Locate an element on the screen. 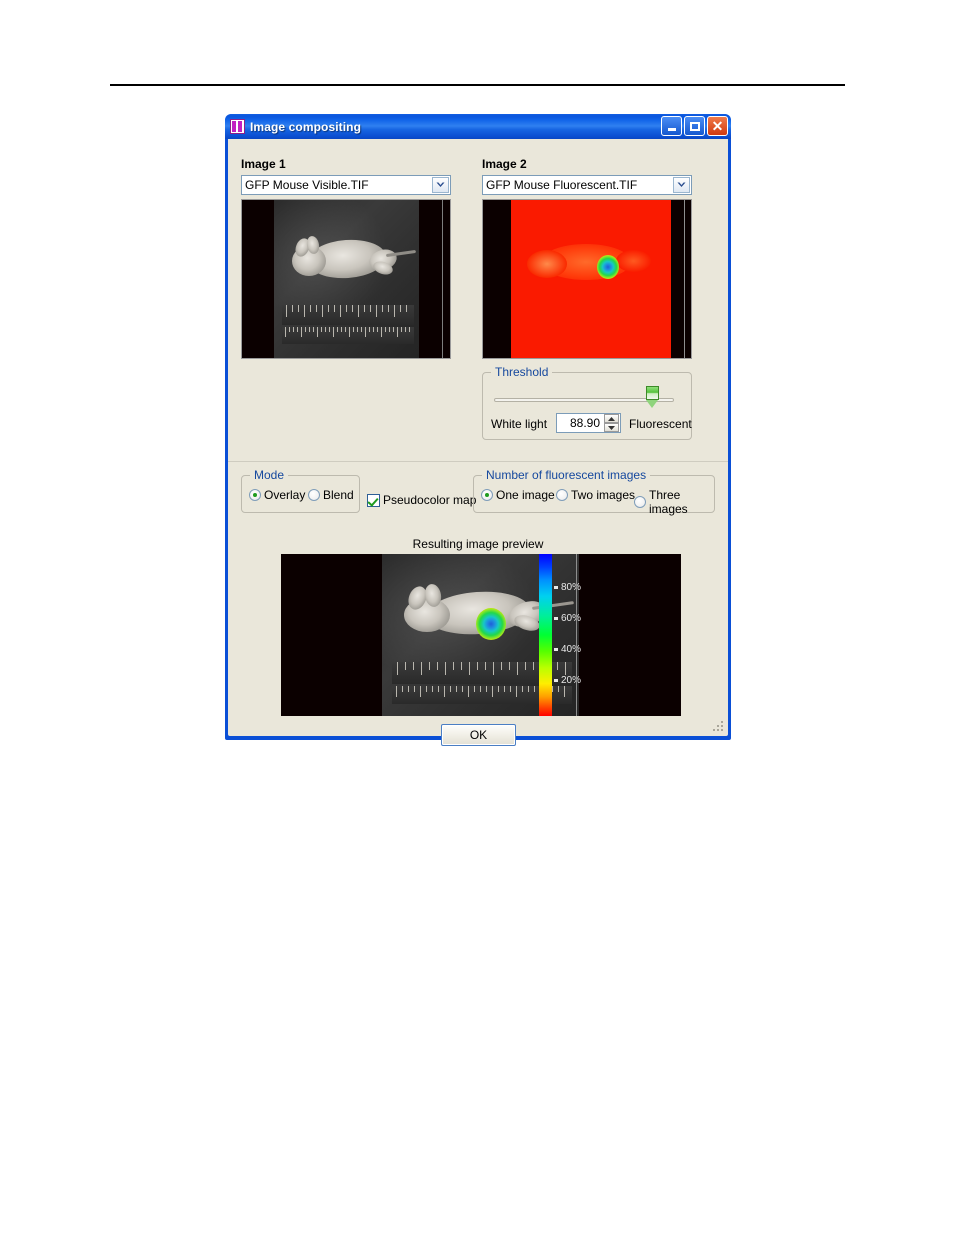  result-preview-label: Resulting image preview is located at coordinates (478, 544).